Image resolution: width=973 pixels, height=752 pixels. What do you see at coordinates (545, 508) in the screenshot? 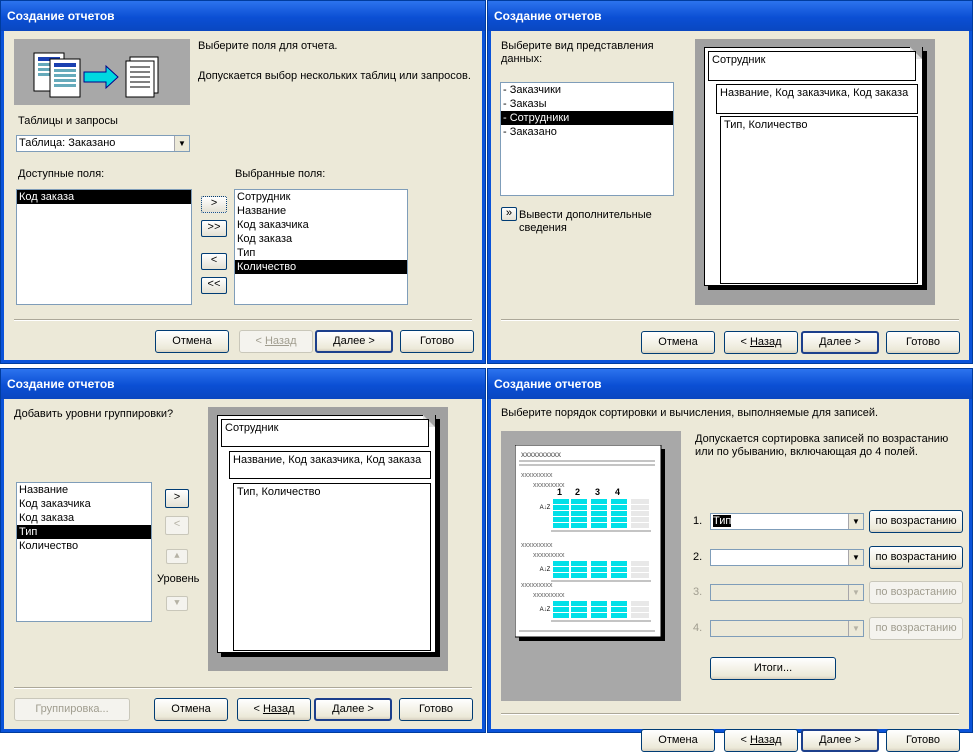
I see `thumb-sort-glyph: A↓Z` at bounding box center [545, 508].